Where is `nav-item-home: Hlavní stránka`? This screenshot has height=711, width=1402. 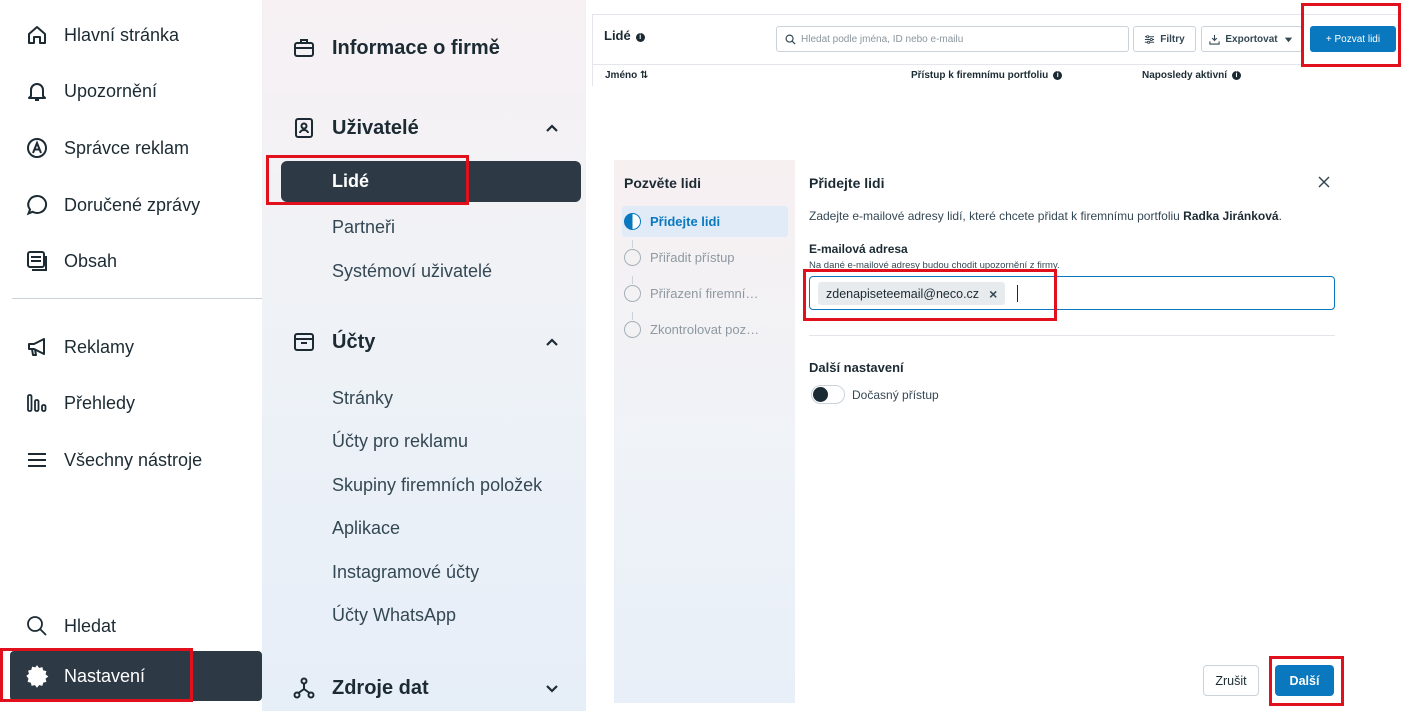
nav-item-home: Hlavní stránka is located at coordinates (136, 35).